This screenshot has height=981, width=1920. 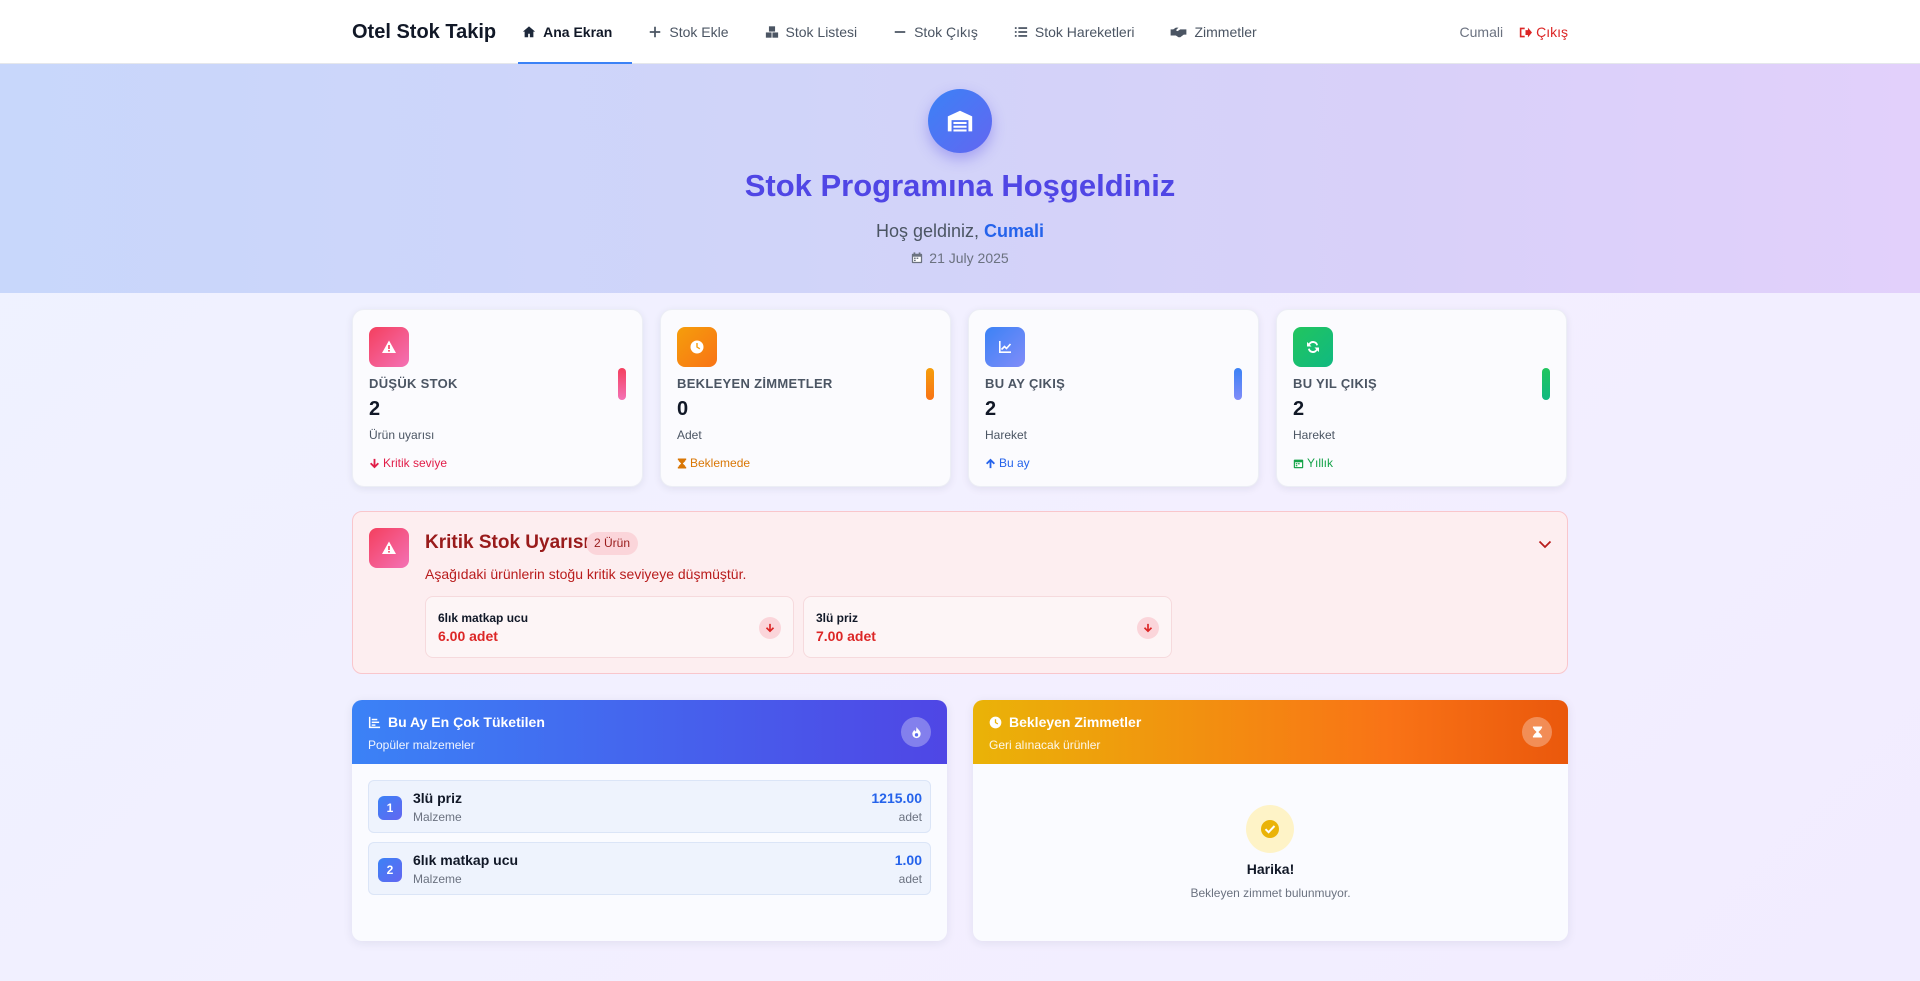 What do you see at coordinates (612, 543) in the screenshot?
I see `alert-count-badge: 2 Ürün` at bounding box center [612, 543].